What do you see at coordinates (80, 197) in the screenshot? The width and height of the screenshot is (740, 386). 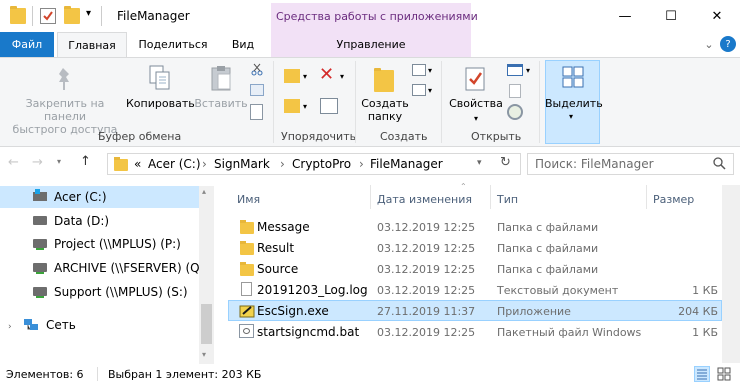 I see `nav-item-acer: Acer (C:)` at bounding box center [80, 197].